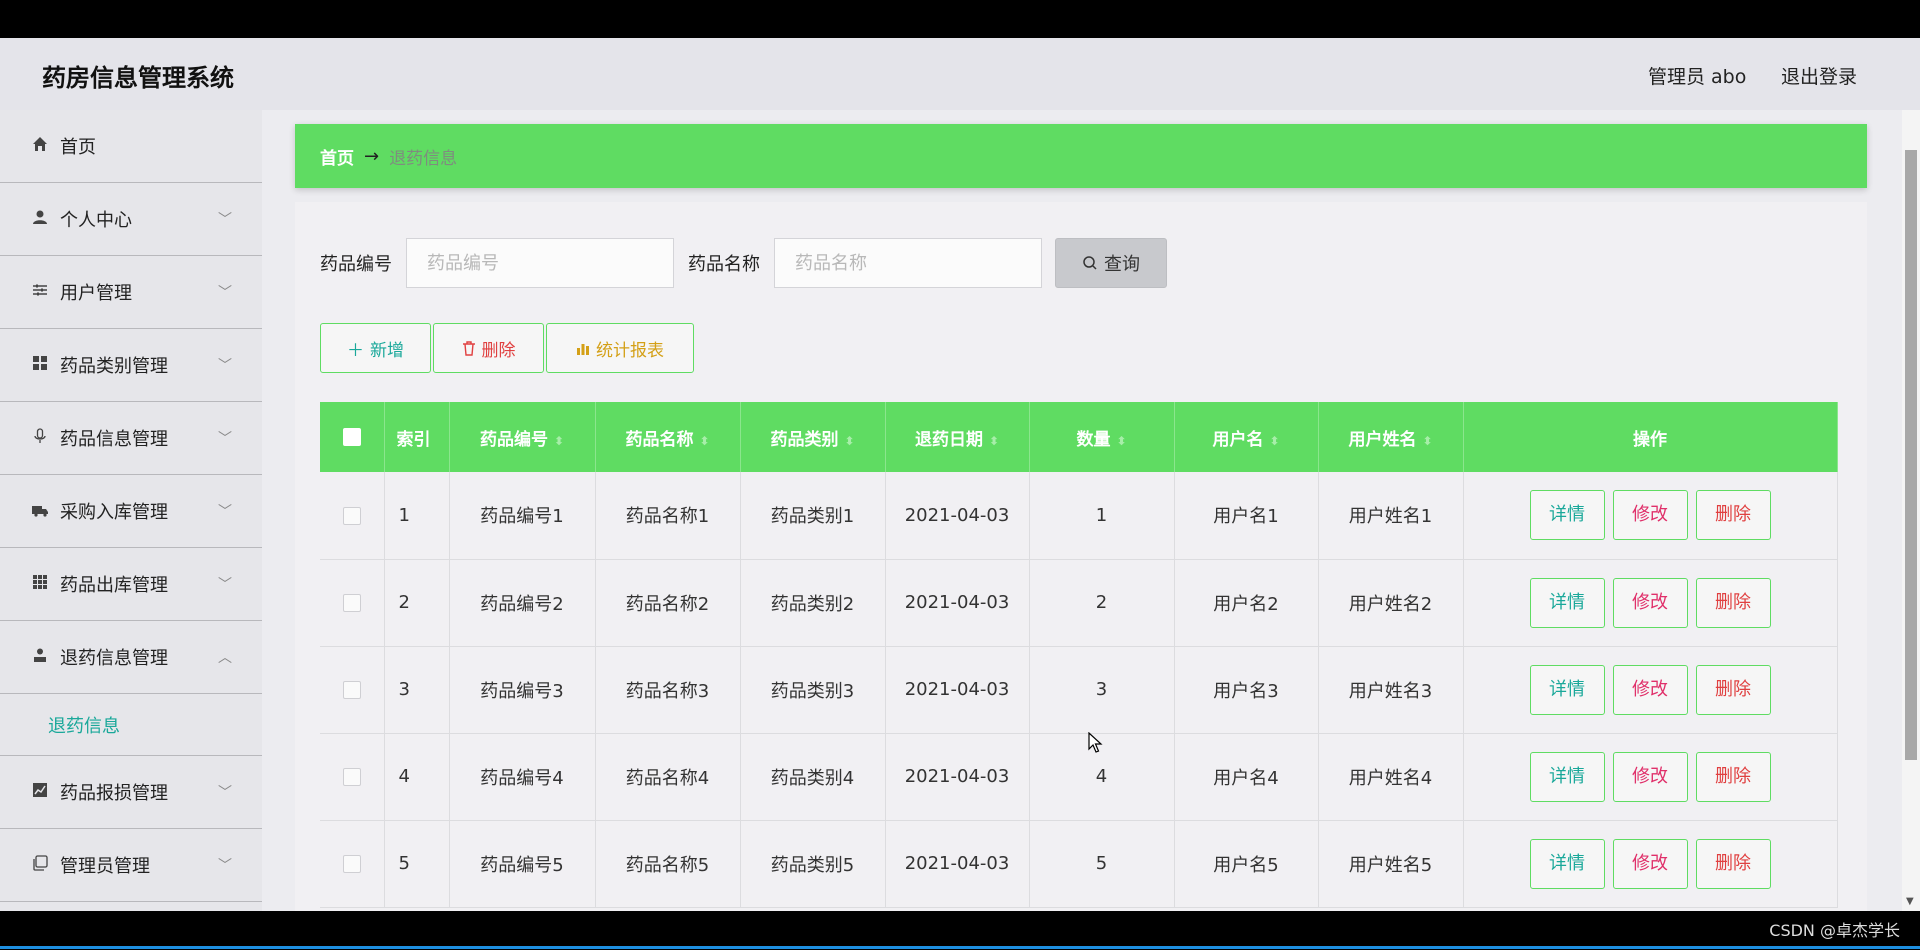 This screenshot has width=1920, height=950. What do you see at coordinates (114, 793) in the screenshot?
I see `sidebar-item-label: 药品报损管理` at bounding box center [114, 793].